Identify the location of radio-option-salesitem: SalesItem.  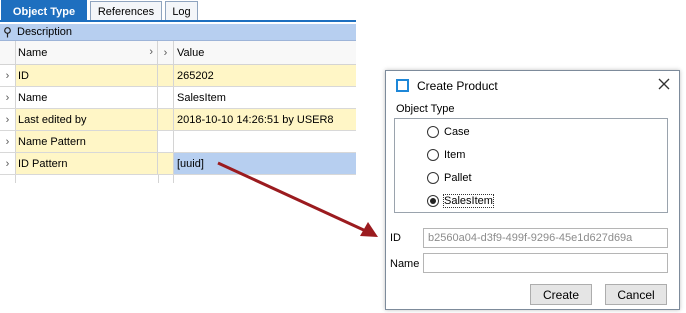
(460, 201).